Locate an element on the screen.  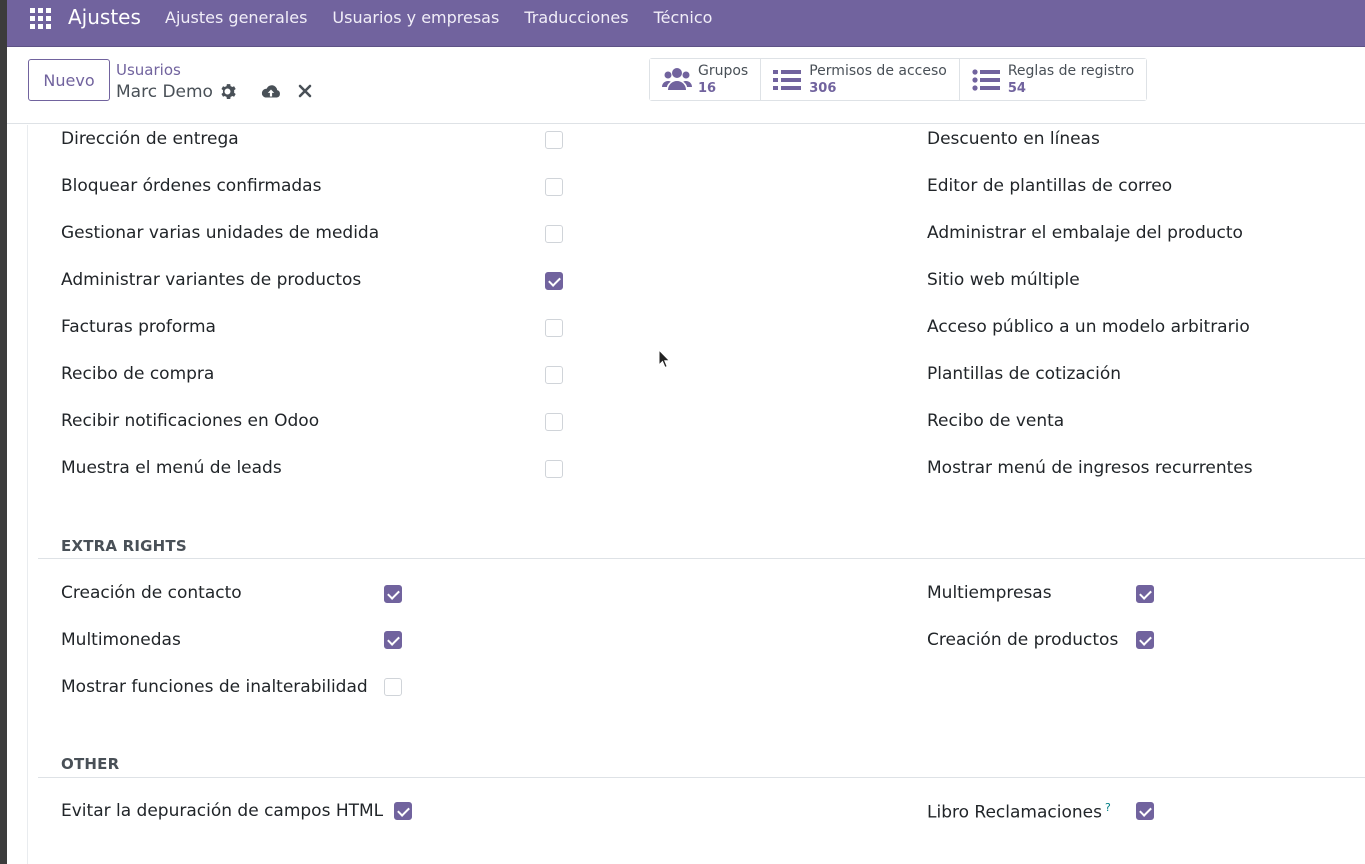
smart-button-record-rules: Reglas de registro 54 is located at coordinates (1053, 79).